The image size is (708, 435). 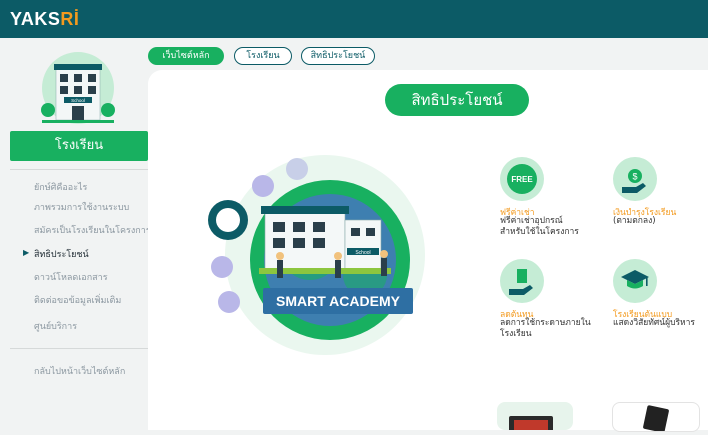 I want to click on yaksri-logo: YAKSRİ, so click(x=44, y=19).